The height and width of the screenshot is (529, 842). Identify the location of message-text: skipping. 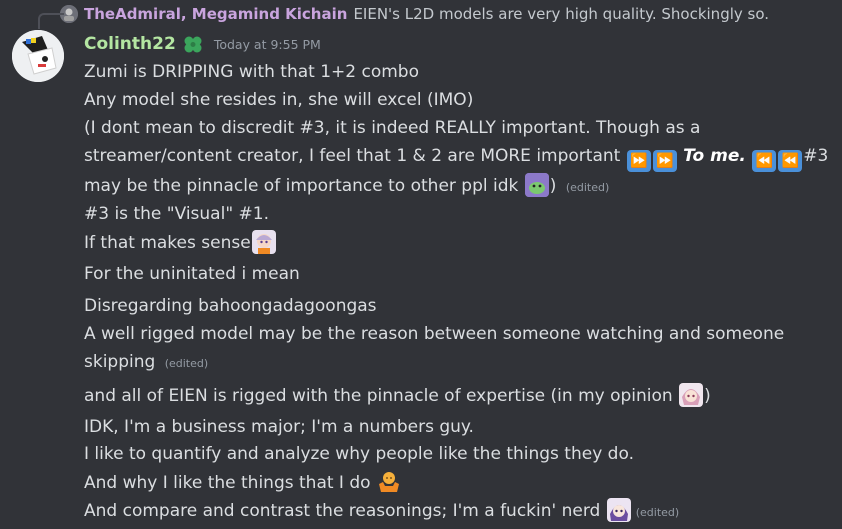
(120, 362).